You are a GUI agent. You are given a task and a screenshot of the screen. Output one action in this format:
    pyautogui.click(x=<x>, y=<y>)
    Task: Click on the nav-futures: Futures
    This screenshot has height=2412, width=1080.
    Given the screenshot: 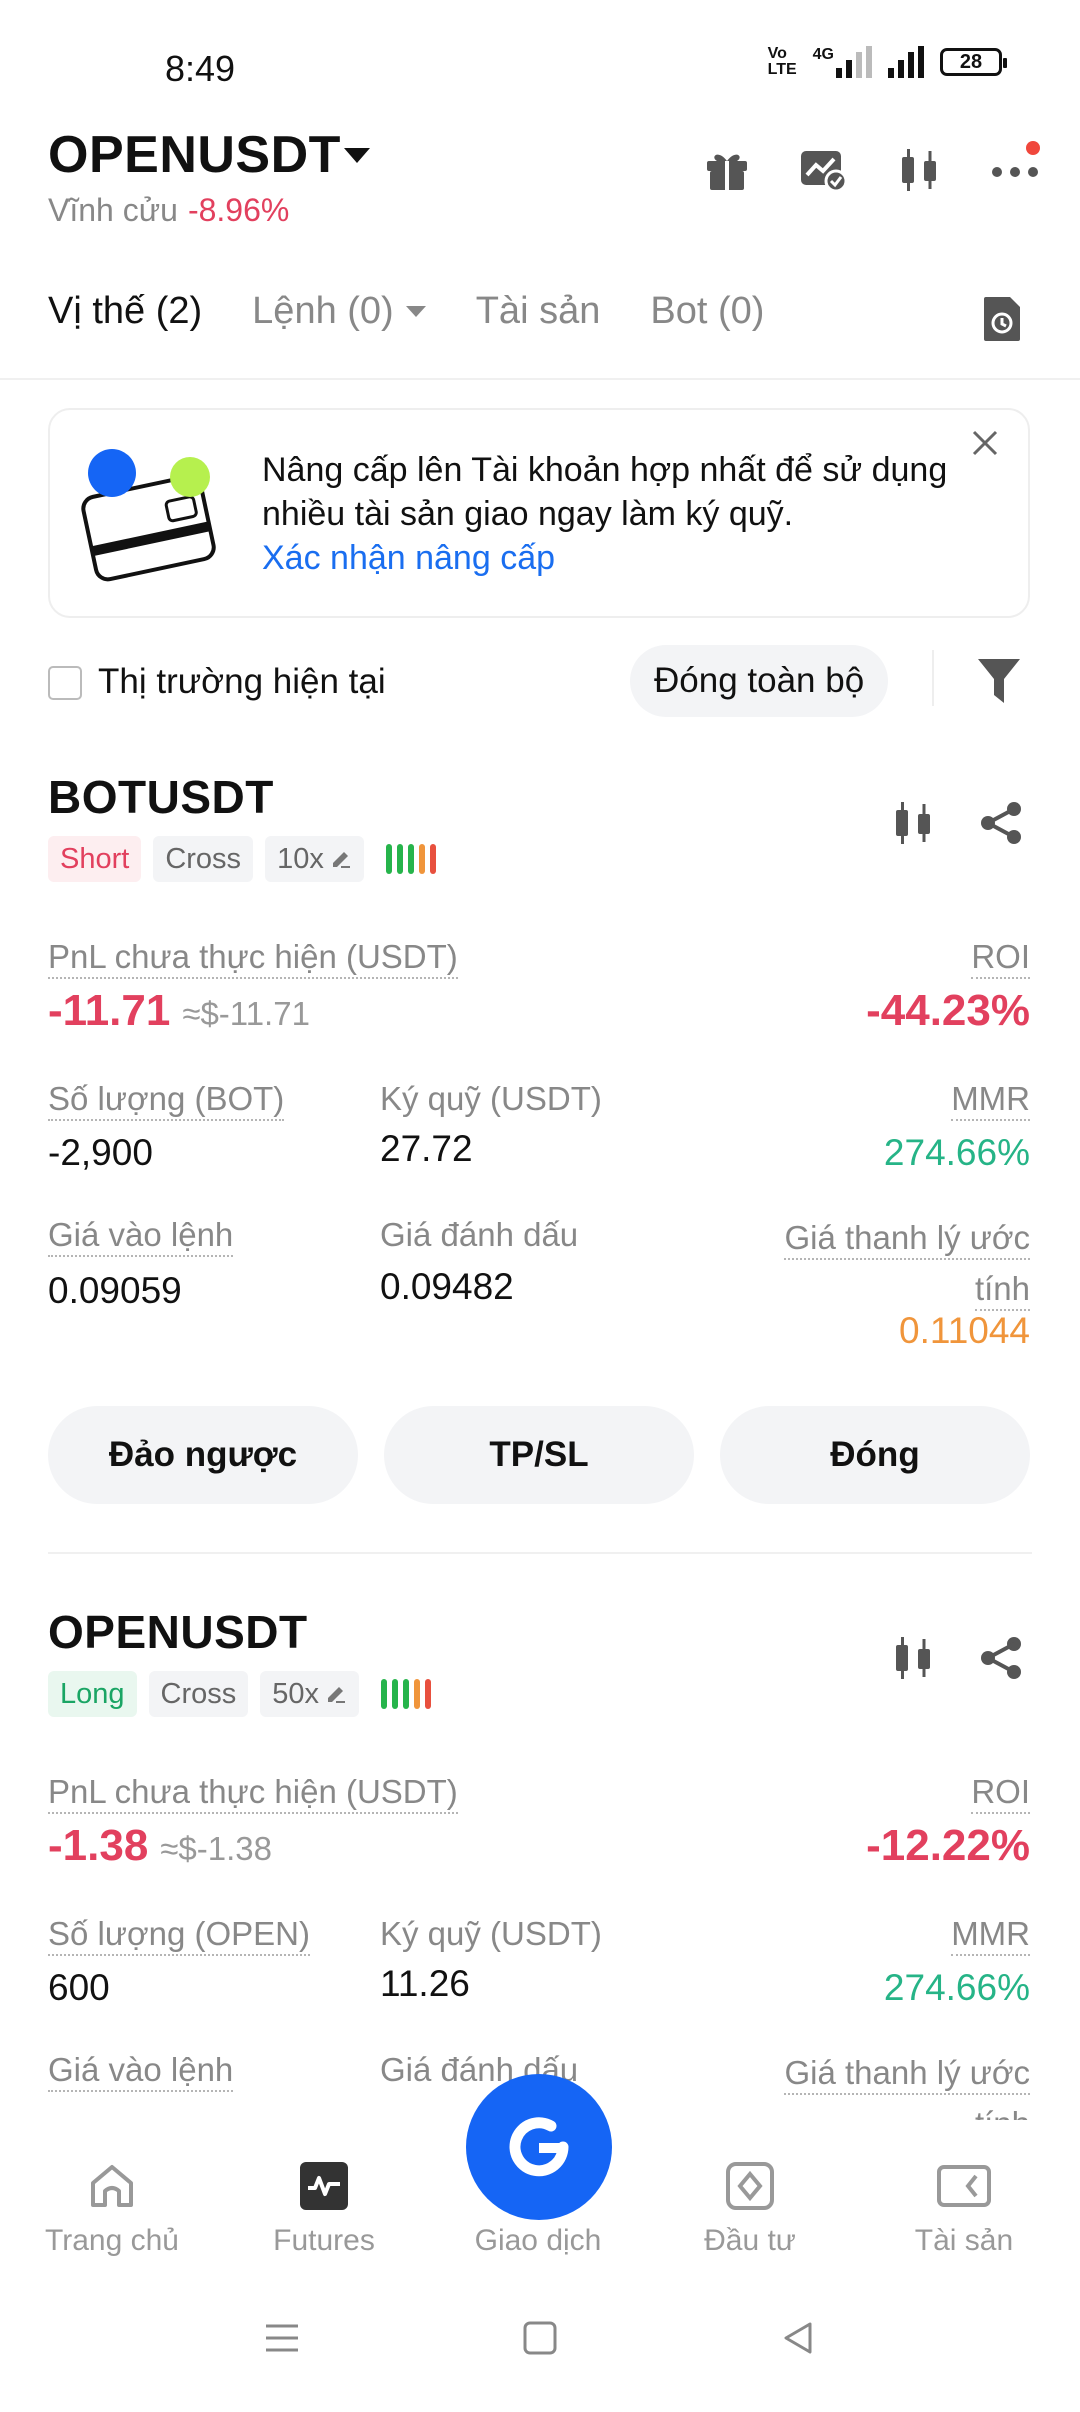 What is the action you would take?
    pyautogui.click(x=324, y=2208)
    